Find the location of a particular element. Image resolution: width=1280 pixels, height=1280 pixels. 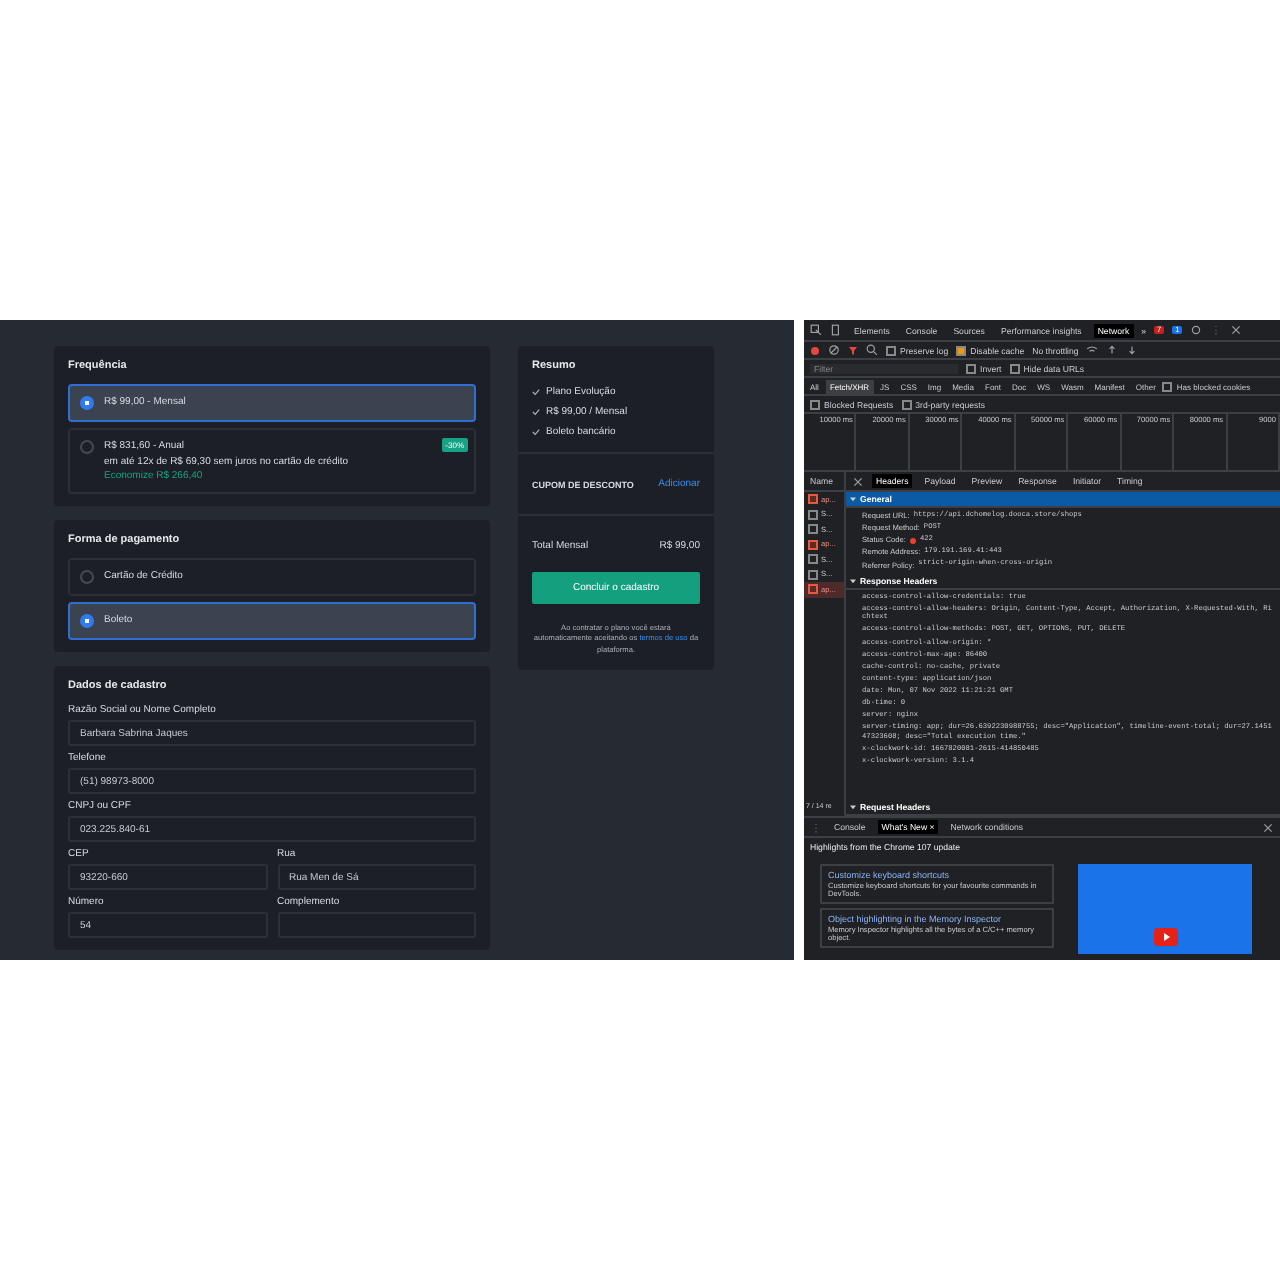

inspect-icon is located at coordinates (816, 330).